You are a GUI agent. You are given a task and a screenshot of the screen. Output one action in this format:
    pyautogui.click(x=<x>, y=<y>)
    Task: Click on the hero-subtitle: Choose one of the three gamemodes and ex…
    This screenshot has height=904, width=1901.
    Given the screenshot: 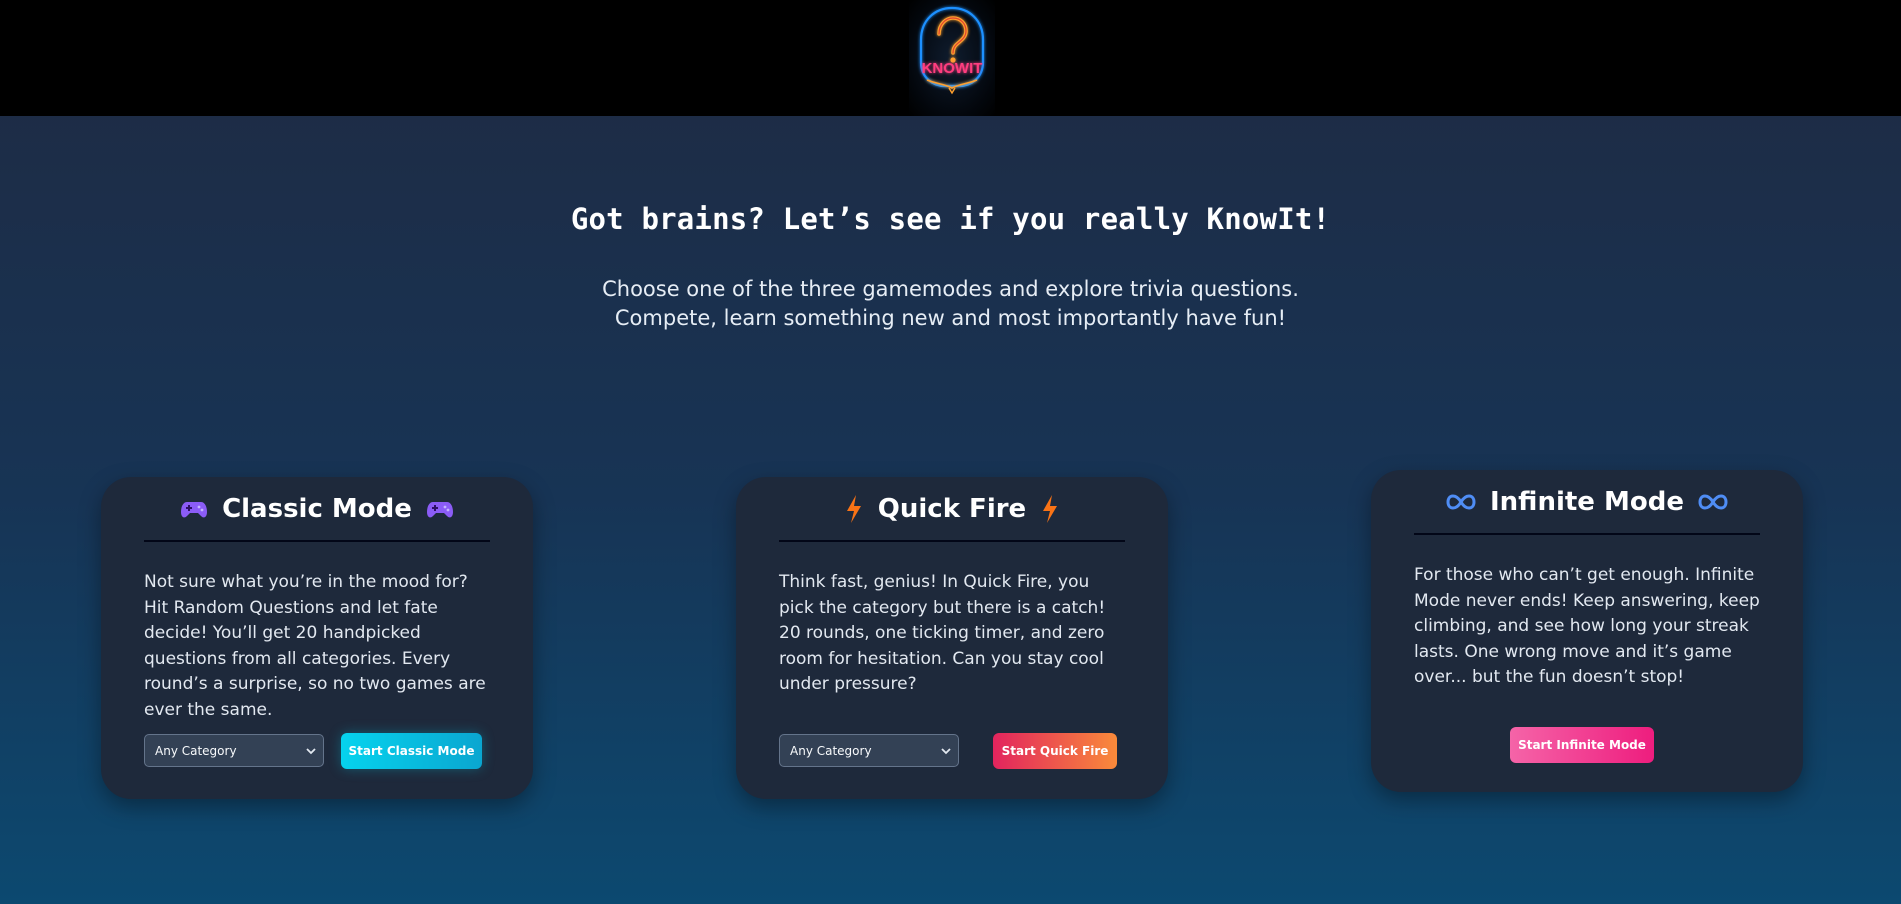 What is the action you would take?
    pyautogui.click(x=950, y=304)
    